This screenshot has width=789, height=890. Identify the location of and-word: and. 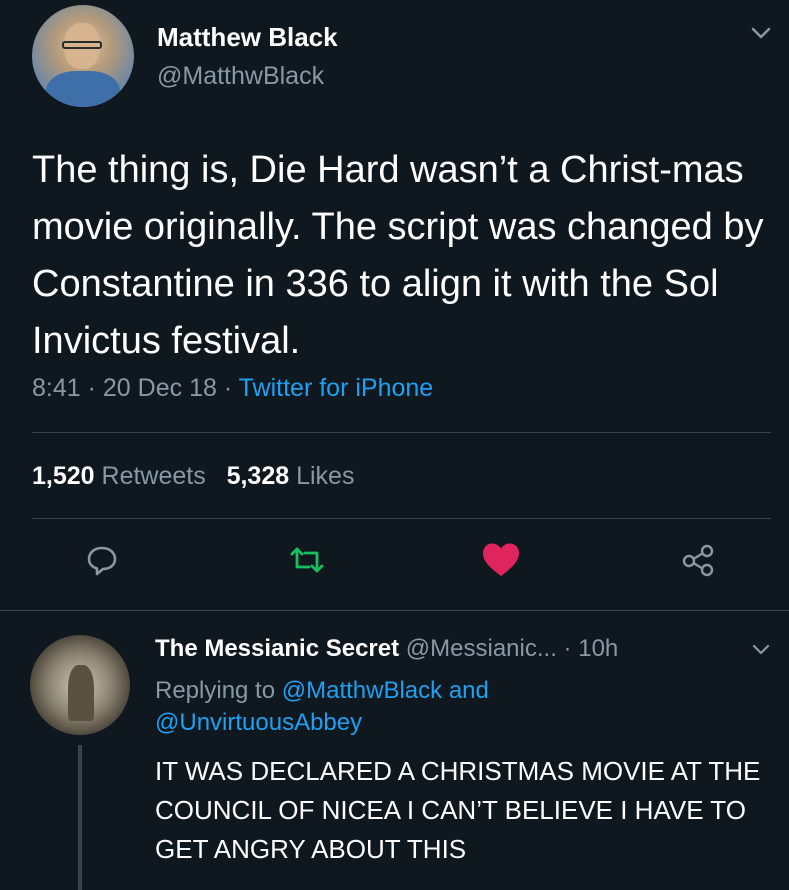
(468, 690).